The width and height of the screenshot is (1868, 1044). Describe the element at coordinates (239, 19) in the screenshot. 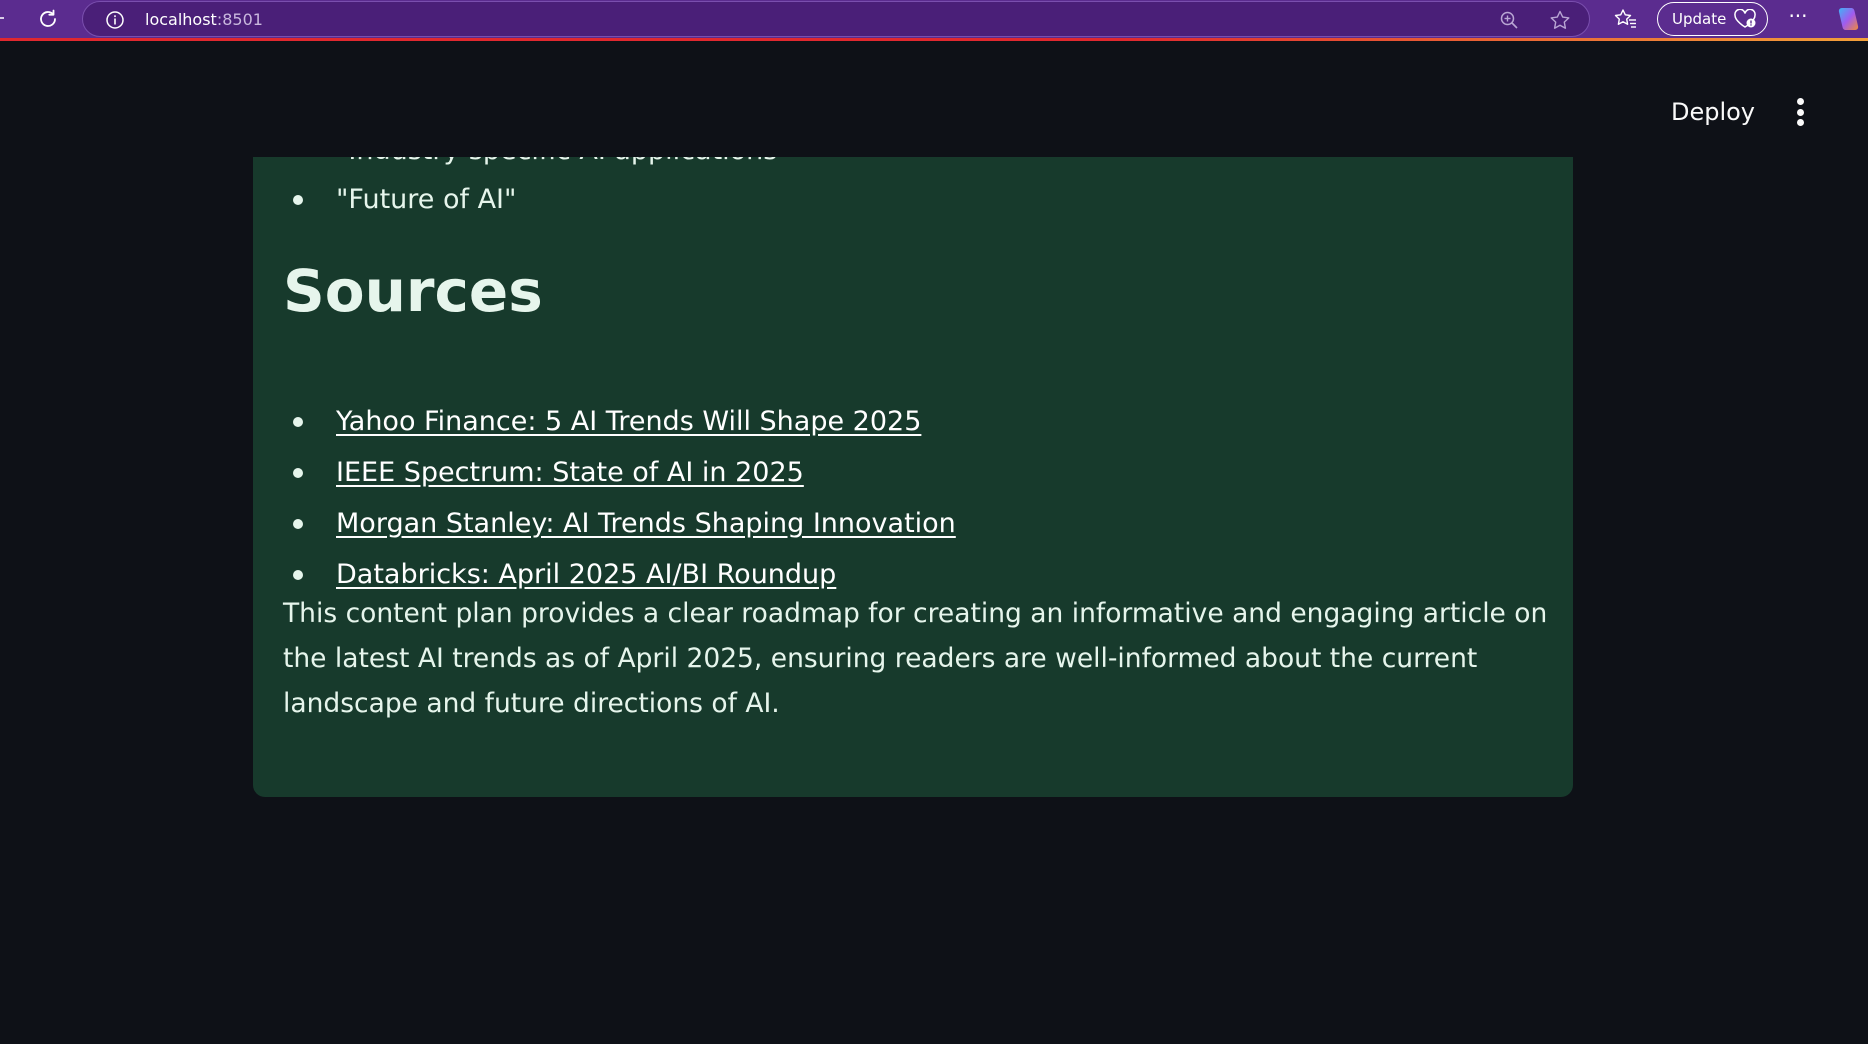

I see `url-port: :8501` at that location.